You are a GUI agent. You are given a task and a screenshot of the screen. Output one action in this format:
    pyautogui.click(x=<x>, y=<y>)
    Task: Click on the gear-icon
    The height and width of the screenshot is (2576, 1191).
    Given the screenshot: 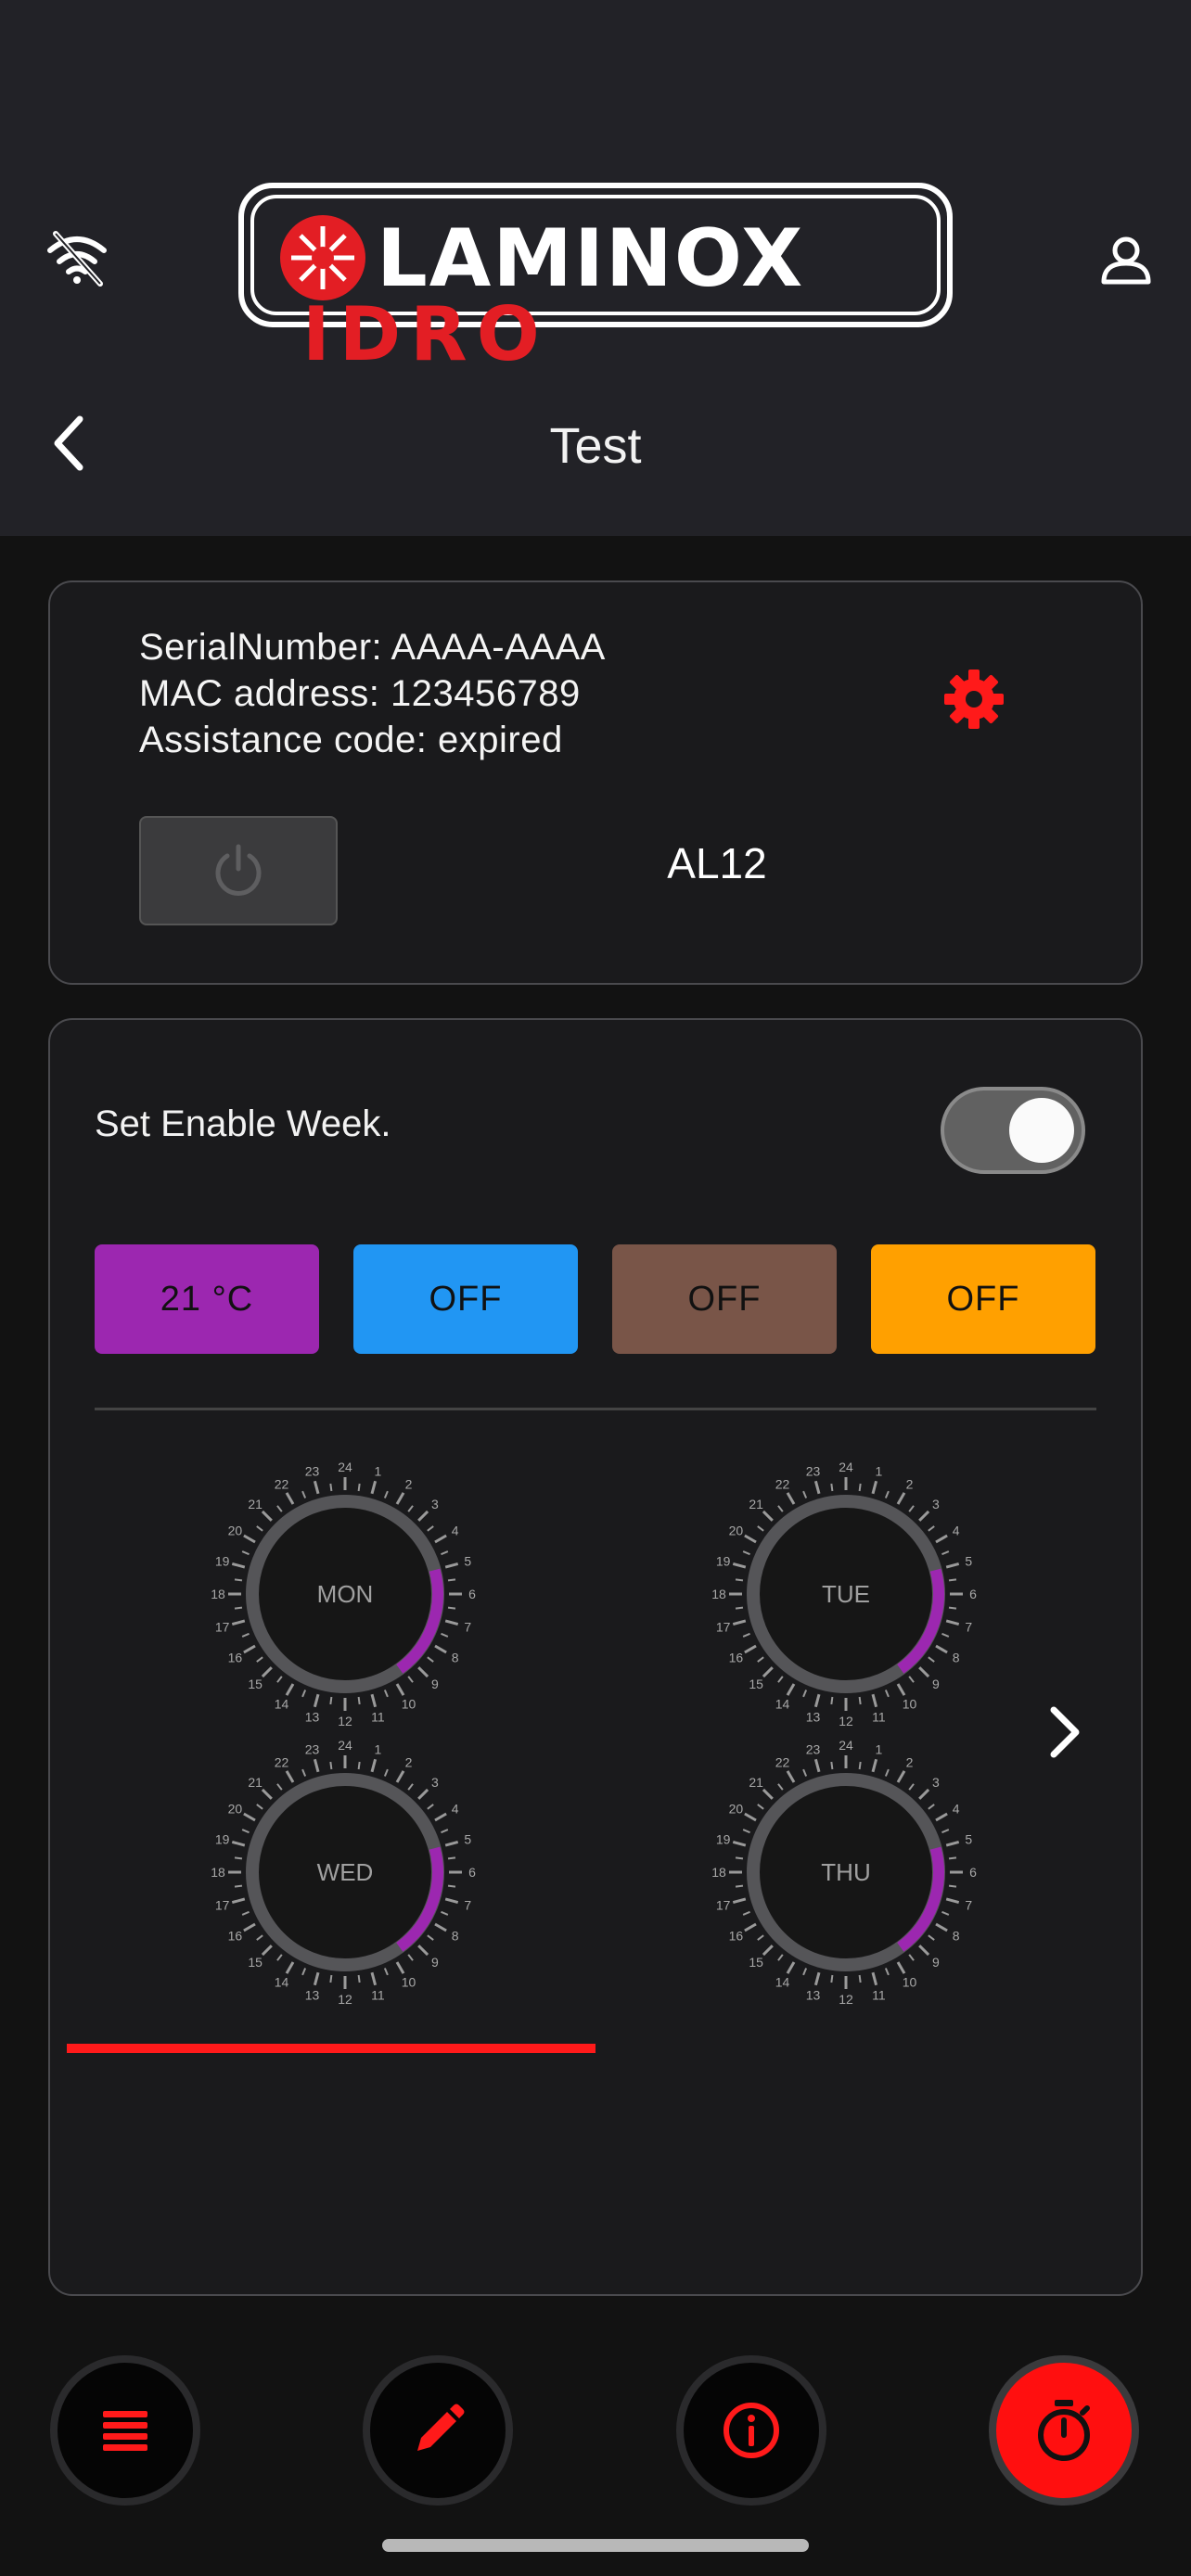 What is the action you would take?
    pyautogui.click(x=974, y=699)
    